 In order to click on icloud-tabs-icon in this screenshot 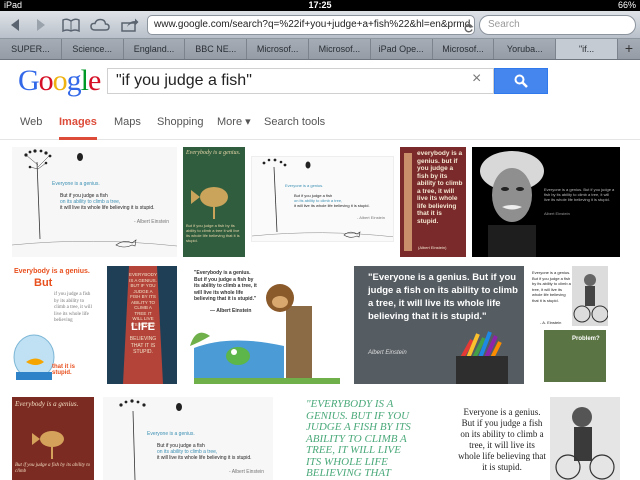, I will do `click(100, 25)`.